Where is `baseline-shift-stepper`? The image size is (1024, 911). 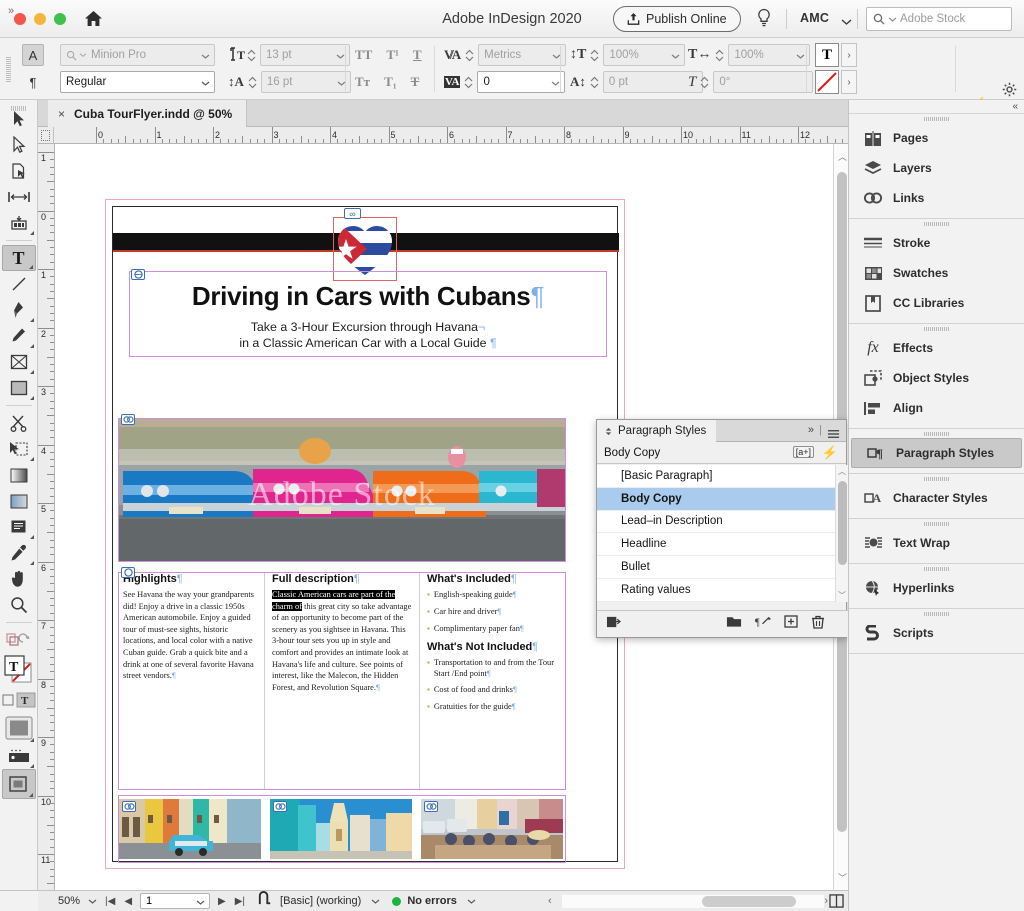 baseline-shift-stepper is located at coordinates (594, 82).